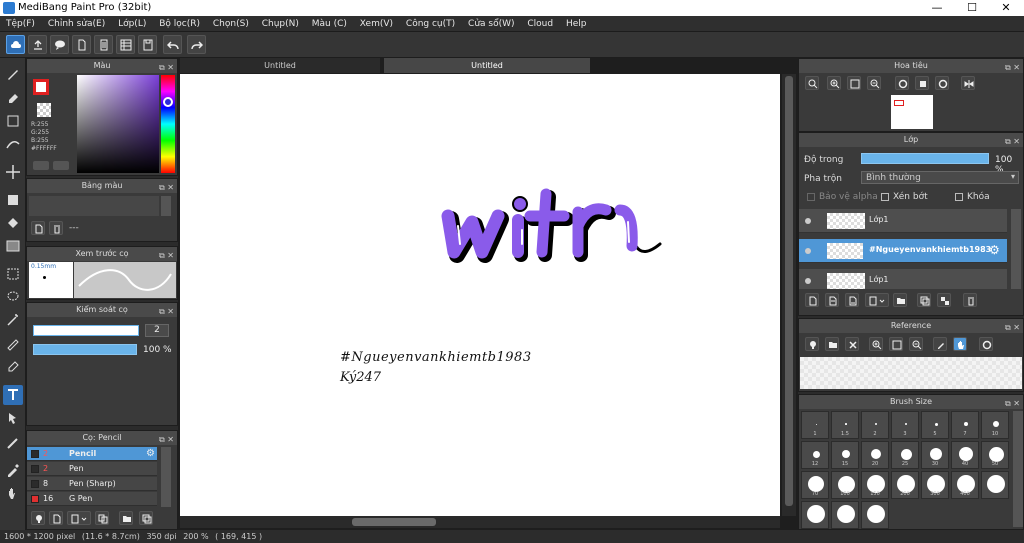  I want to click on zoom-in-plus-icon, so click(834, 83).